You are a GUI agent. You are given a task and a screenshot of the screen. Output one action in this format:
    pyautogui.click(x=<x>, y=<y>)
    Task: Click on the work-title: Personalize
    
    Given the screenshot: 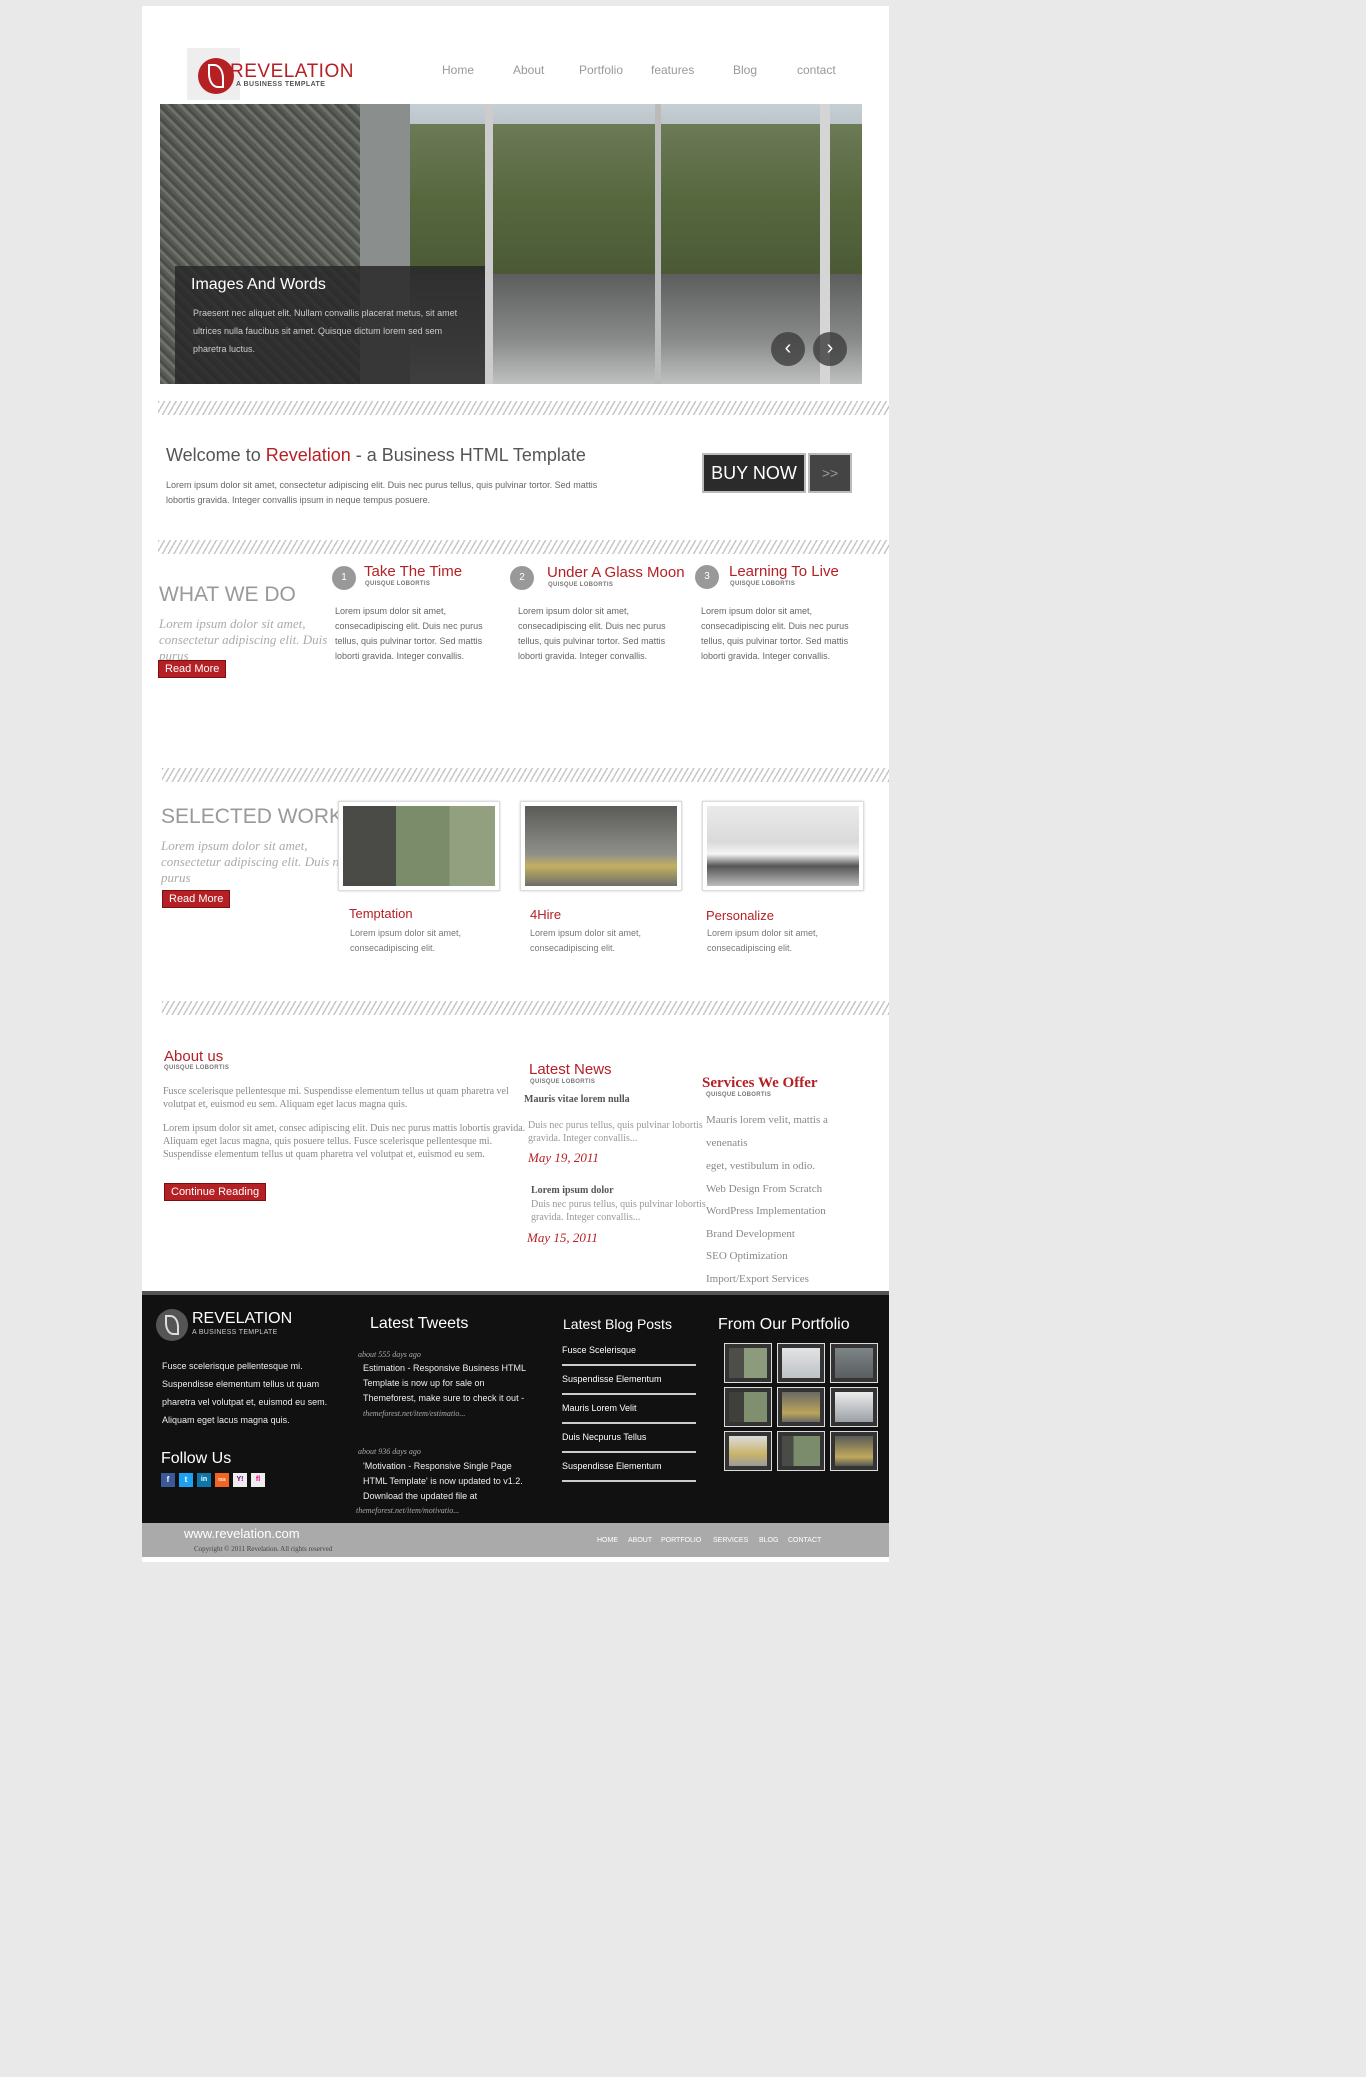 What is the action you would take?
    pyautogui.click(x=740, y=915)
    